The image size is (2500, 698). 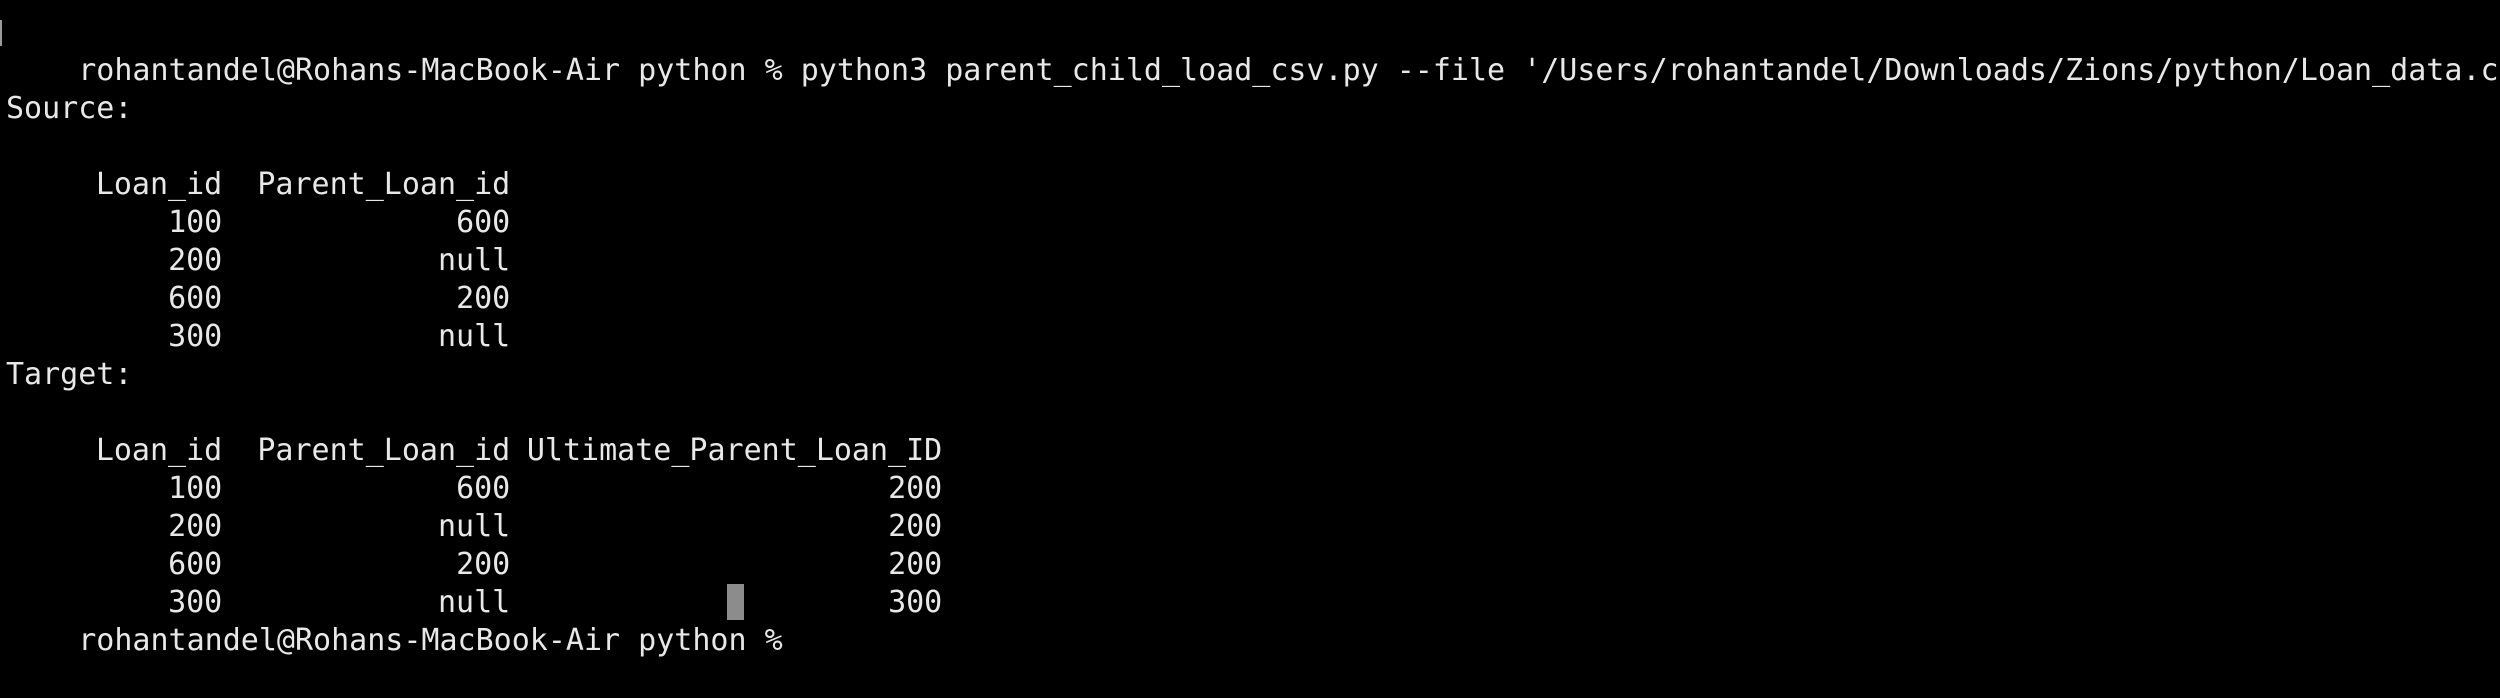 I want to click on source-row: 300 null, so click(x=258, y=317).